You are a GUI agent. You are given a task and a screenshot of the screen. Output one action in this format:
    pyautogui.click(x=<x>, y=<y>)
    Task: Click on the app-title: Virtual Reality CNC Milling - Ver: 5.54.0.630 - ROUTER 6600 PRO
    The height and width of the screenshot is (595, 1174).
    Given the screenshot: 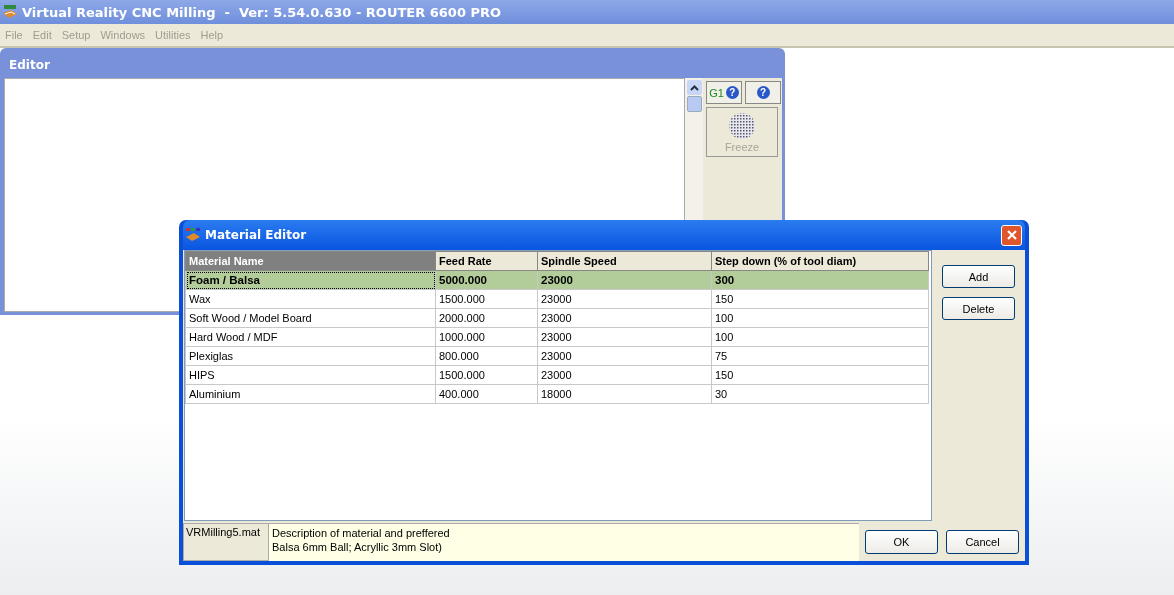 What is the action you would take?
    pyautogui.click(x=262, y=12)
    